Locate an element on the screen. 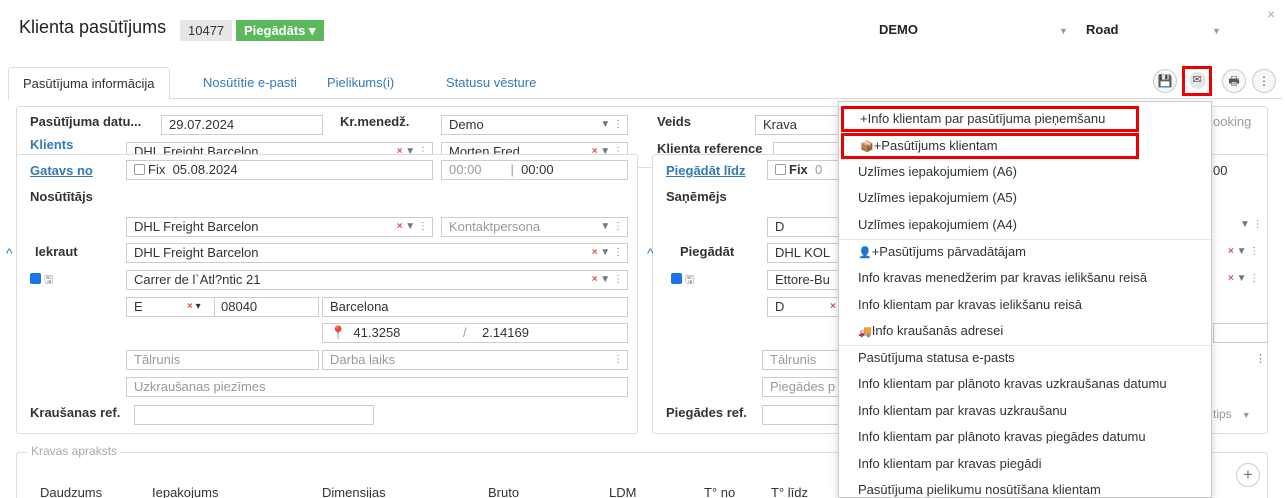 Image resolution: width=1285 pixels, height=498 pixels. menu-item-labels-a5: Uzlīmes iepakojumiem (A5) is located at coordinates (1025, 198).